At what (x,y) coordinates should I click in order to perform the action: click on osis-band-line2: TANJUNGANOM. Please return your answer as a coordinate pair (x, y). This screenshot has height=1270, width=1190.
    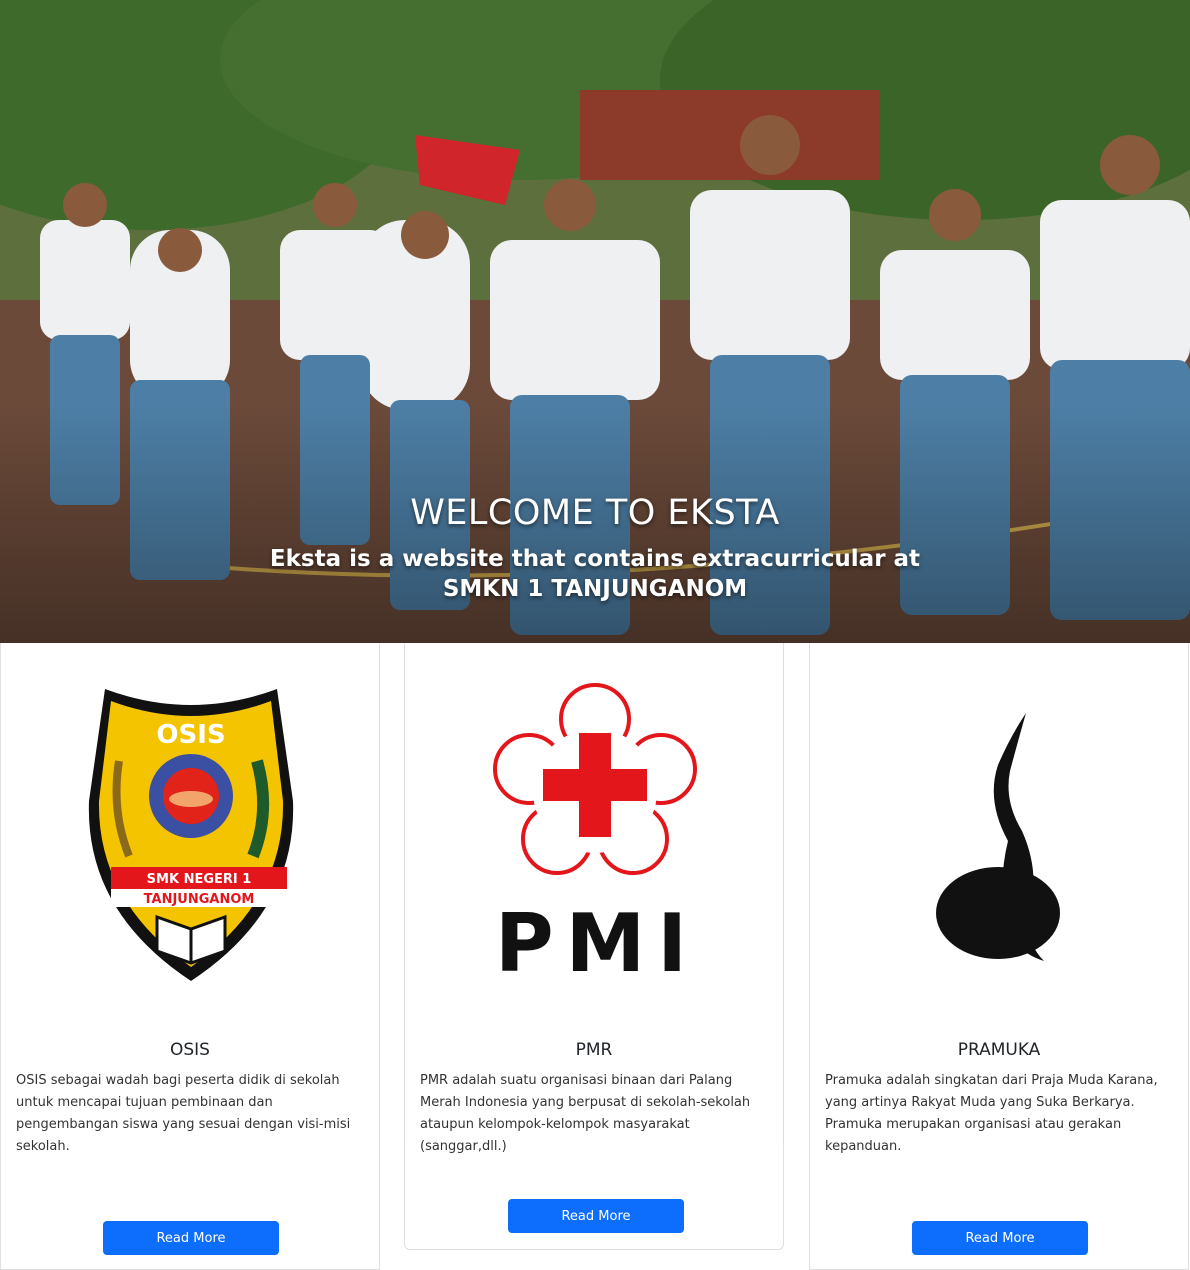
    Looking at the image, I should click on (199, 899).